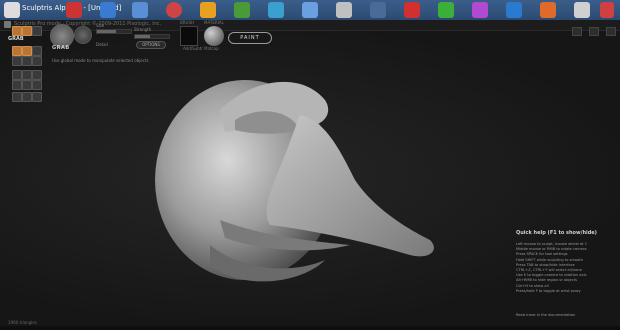 This screenshot has height=330, width=620. What do you see at coordinates (143, 29) in the screenshot?
I see `strength-label: Strength` at bounding box center [143, 29].